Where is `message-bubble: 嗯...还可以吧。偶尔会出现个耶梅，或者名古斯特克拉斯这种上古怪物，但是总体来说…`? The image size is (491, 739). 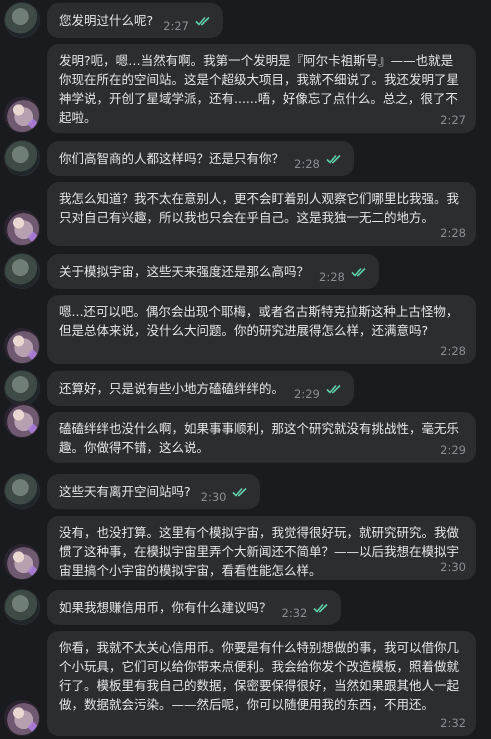 message-bubble: 嗯...还可以吧。偶尔会出现个耶梅，或者名古斯特克拉斯这种上古怪物，但是总体来说… is located at coordinates (261, 329).